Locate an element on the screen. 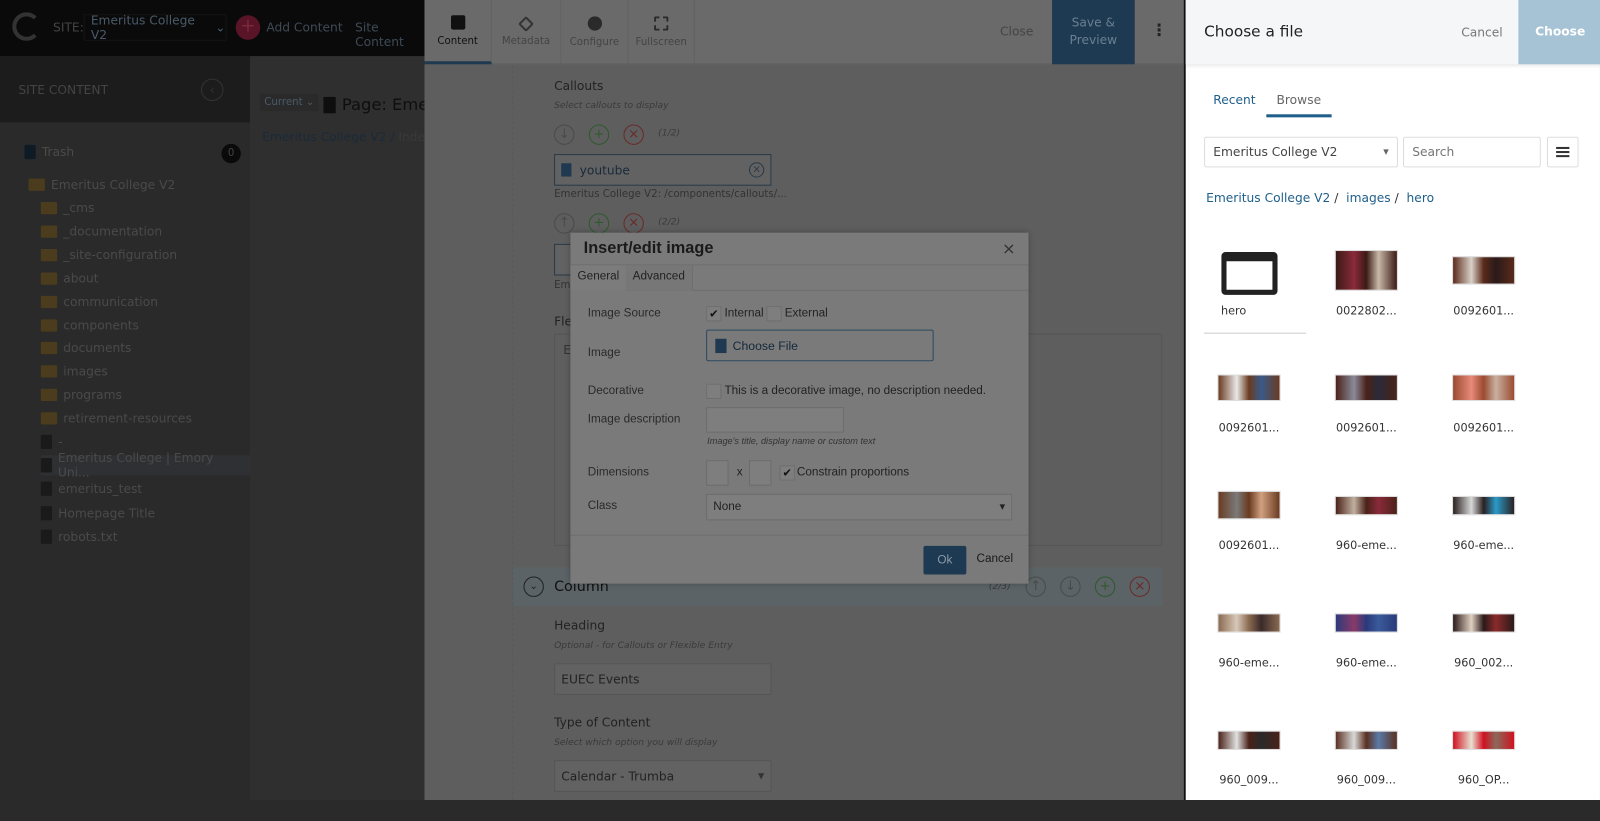  tab-browse: Browse is located at coordinates (1299, 105).